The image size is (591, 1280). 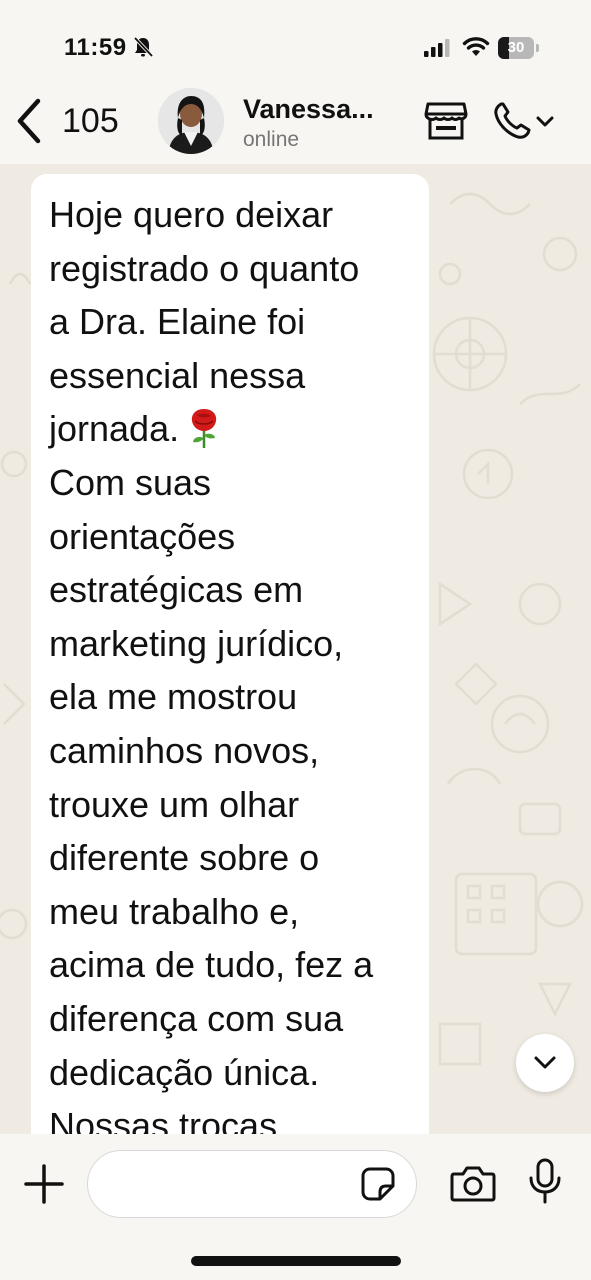 I want to click on back-chevron-icon, so click(x=29, y=121).